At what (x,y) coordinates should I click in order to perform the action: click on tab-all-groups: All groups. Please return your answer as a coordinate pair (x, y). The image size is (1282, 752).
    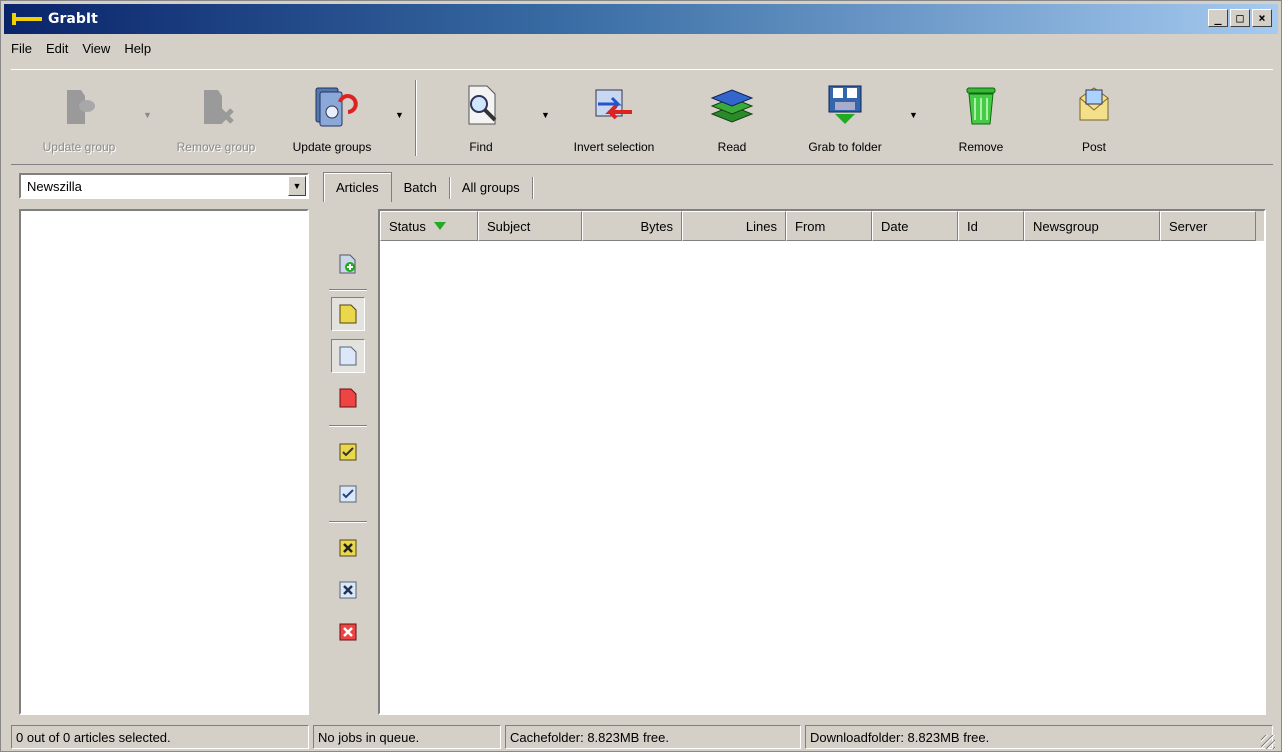
    Looking at the image, I should click on (491, 187).